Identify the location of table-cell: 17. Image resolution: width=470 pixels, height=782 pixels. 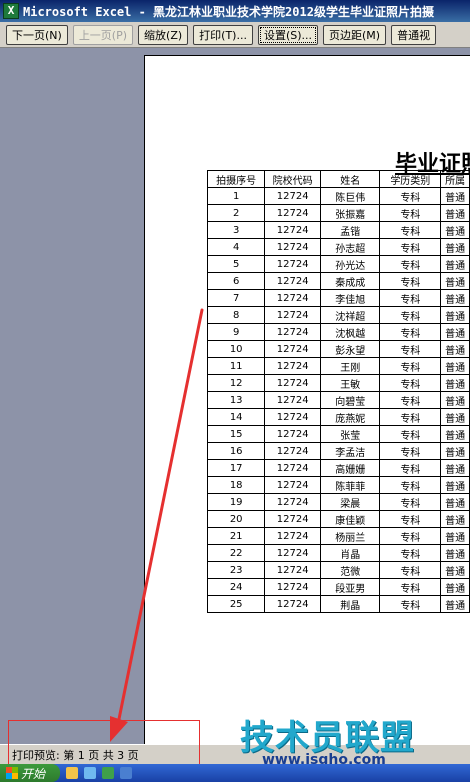
(236, 468).